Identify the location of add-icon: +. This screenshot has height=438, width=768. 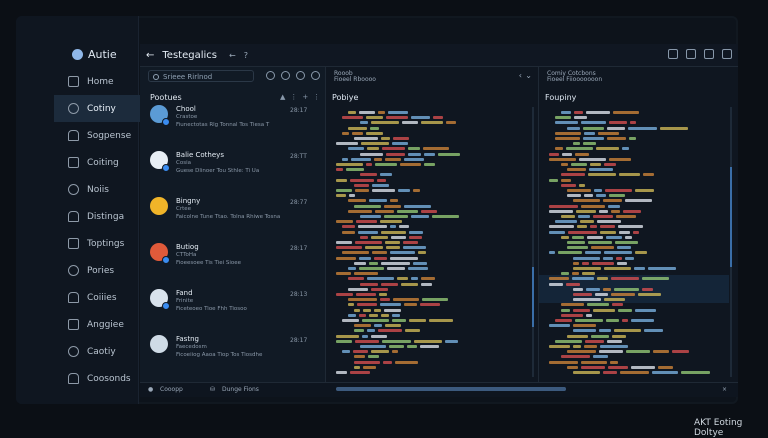
(305, 97).